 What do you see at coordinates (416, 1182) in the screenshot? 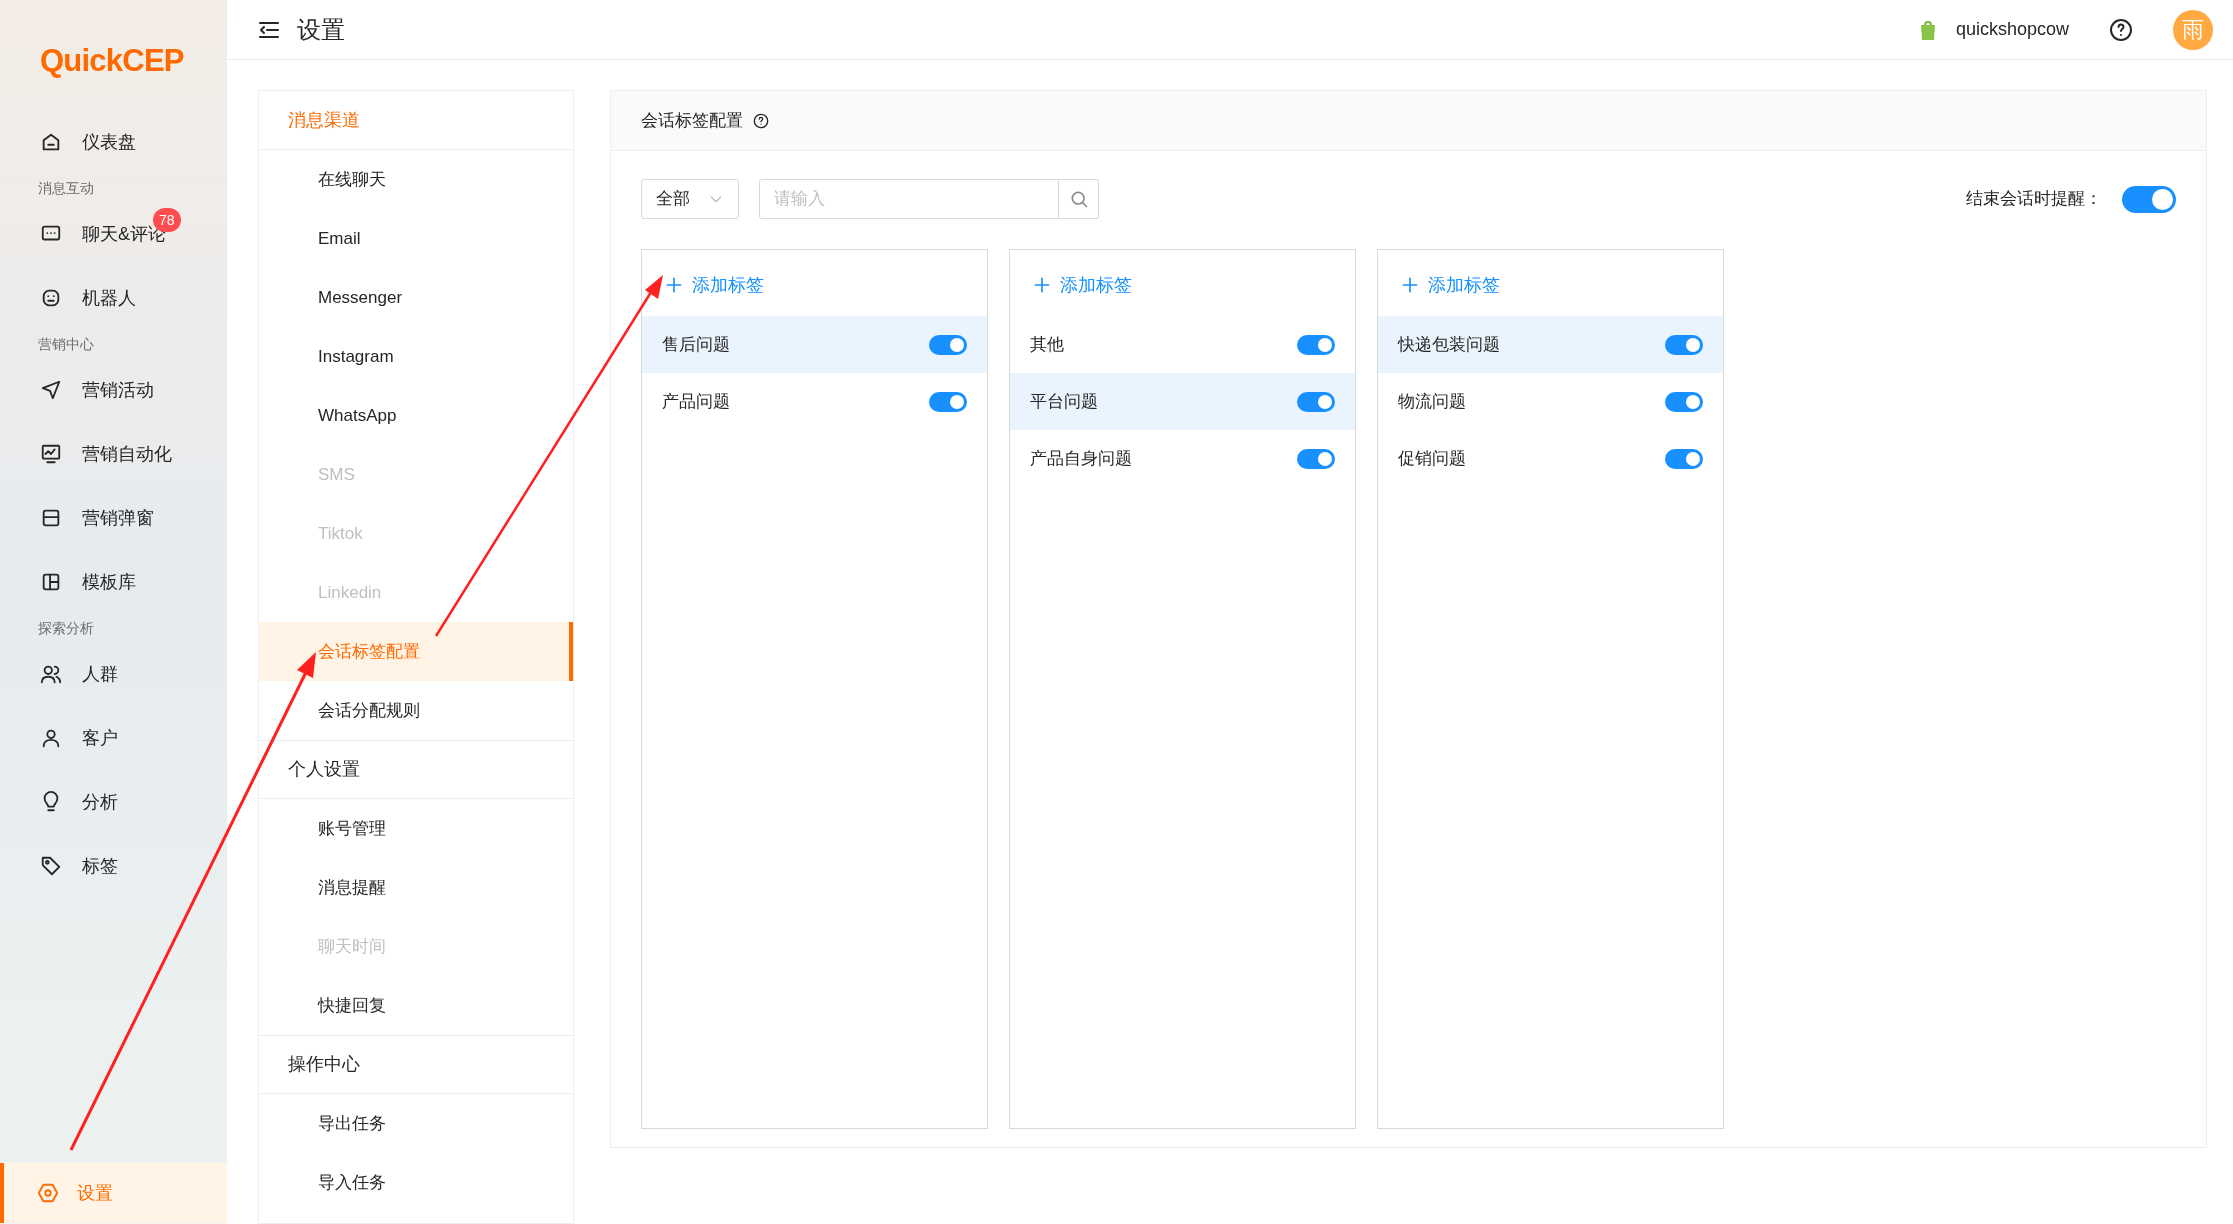
I see `menu-item: 导入任务` at bounding box center [416, 1182].